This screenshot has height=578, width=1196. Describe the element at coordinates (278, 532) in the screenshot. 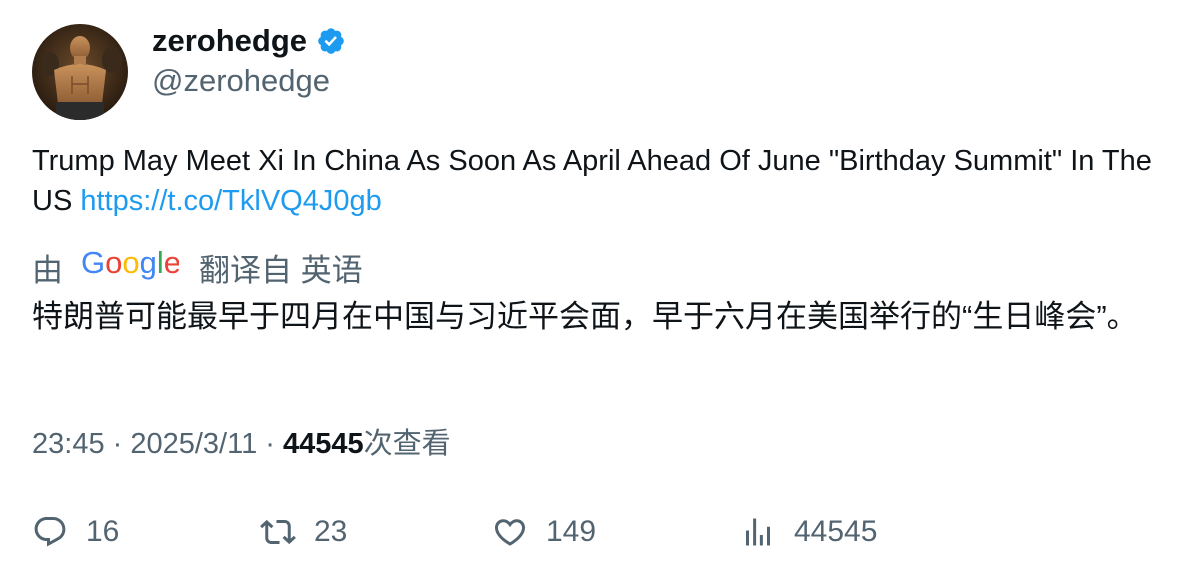

I see `repost-icon` at that location.